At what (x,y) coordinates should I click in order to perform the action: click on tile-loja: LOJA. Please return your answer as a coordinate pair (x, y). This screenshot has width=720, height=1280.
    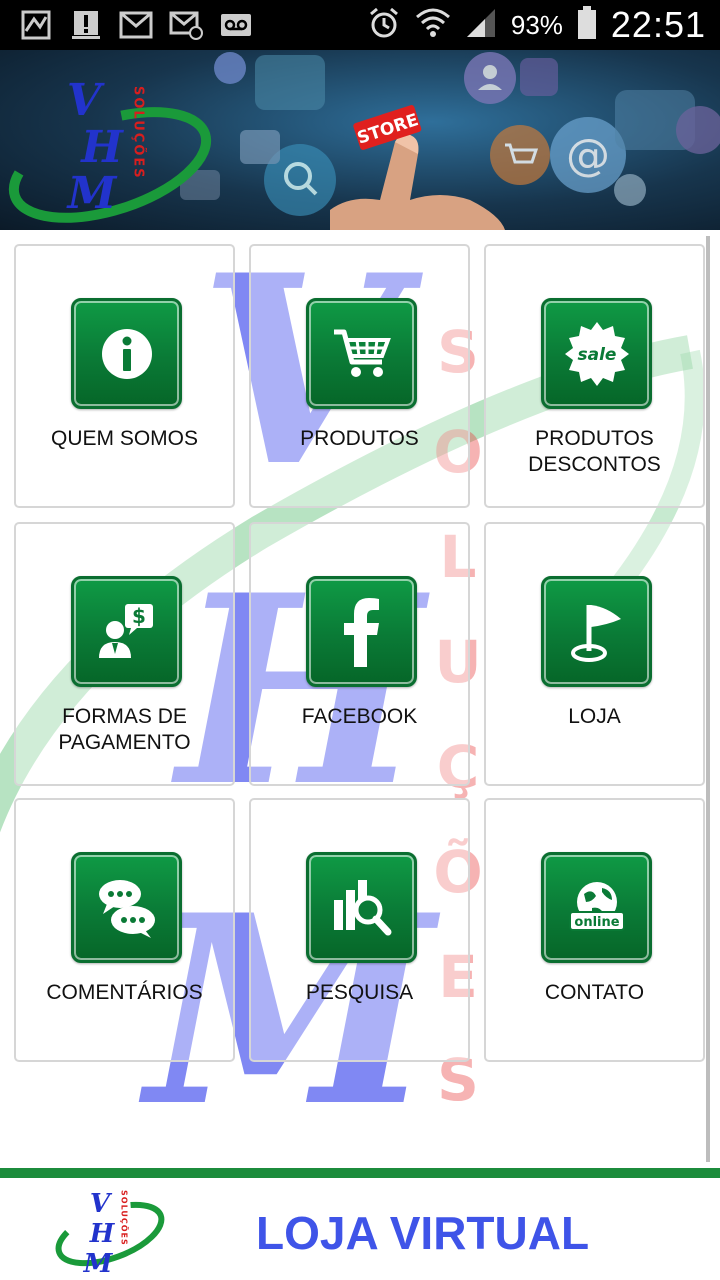
    Looking at the image, I should click on (594, 654).